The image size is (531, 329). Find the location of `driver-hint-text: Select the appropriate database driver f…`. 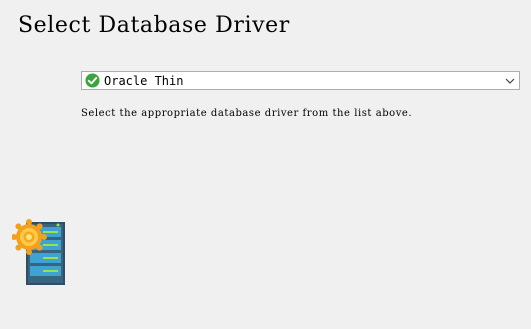

driver-hint-text: Select the appropriate database driver f… is located at coordinates (247, 113).